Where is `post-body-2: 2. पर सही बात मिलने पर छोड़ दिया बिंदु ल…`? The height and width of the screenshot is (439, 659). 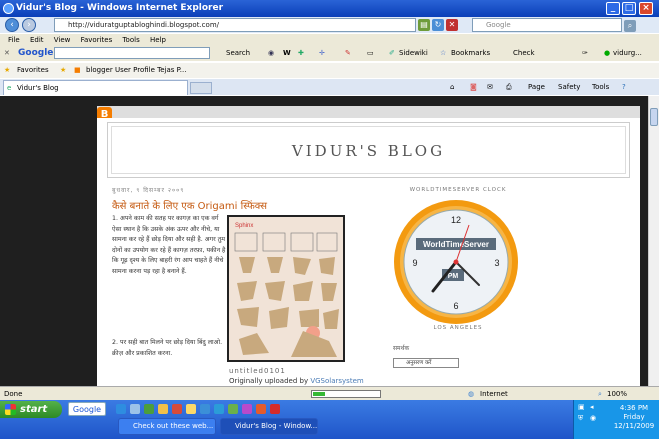
post-body-2: 2. पर सही बात मिलने पर छोड़ दिया बिंदु ल… is located at coordinates (167, 348).